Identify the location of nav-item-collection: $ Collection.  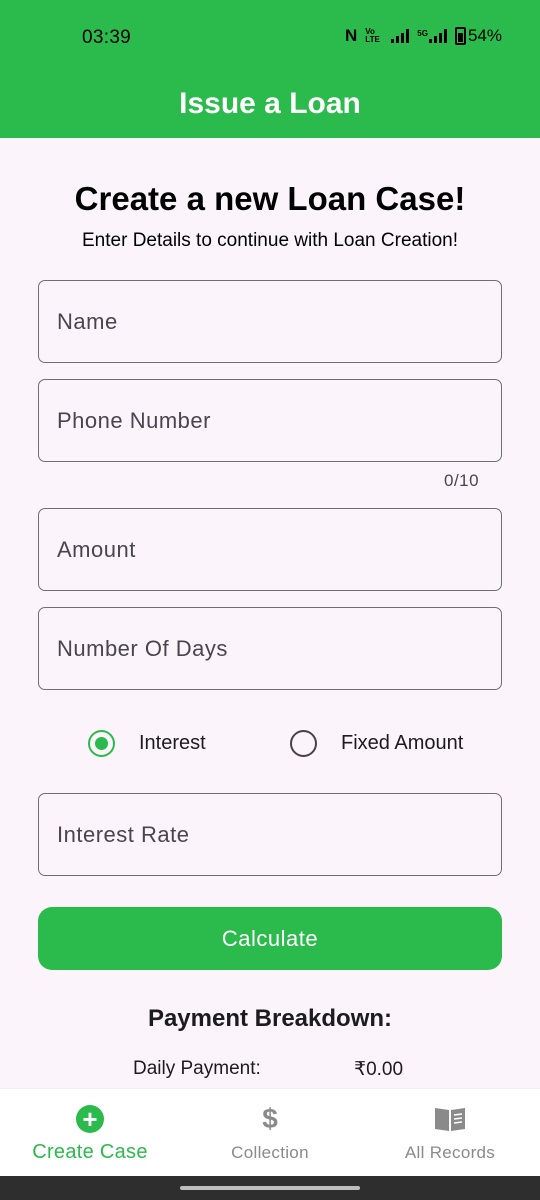
(270, 1133).